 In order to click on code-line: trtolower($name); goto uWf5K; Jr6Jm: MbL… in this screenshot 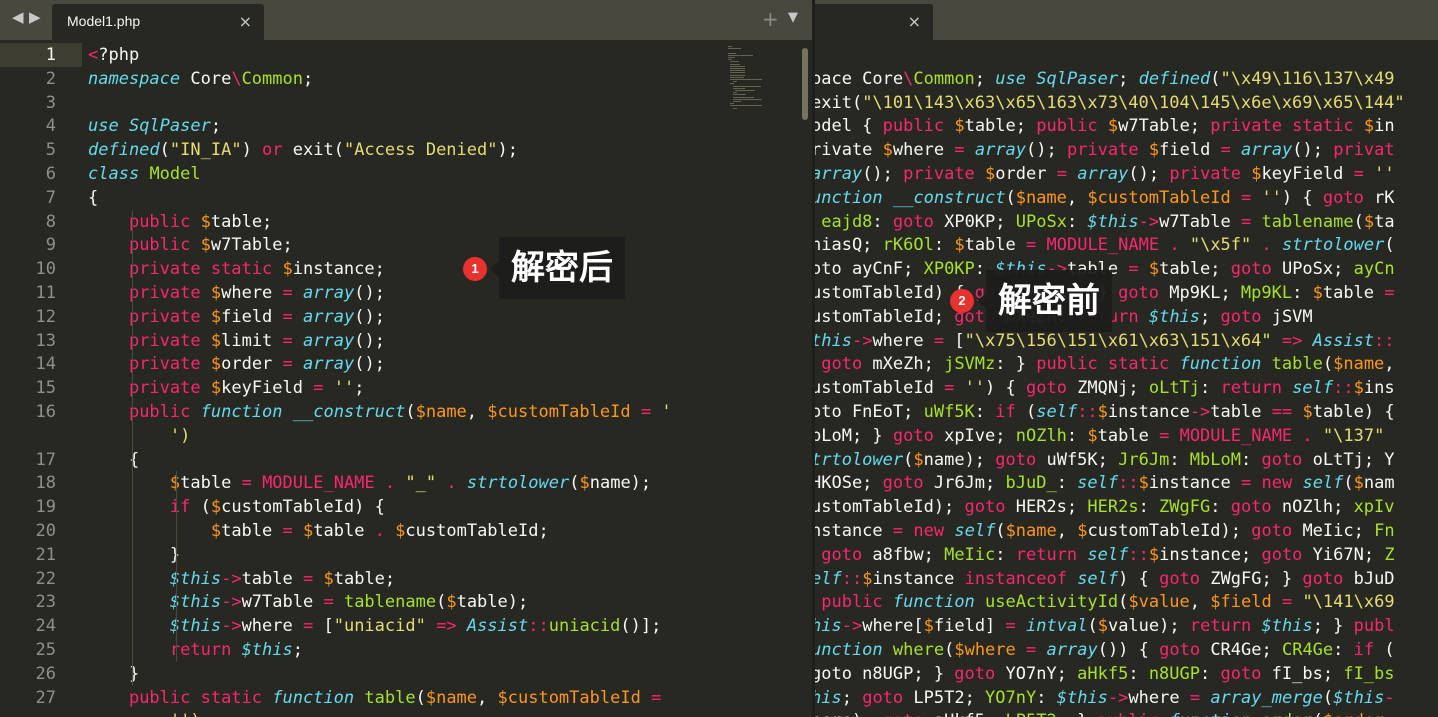, I will do `click(1105, 460)`.